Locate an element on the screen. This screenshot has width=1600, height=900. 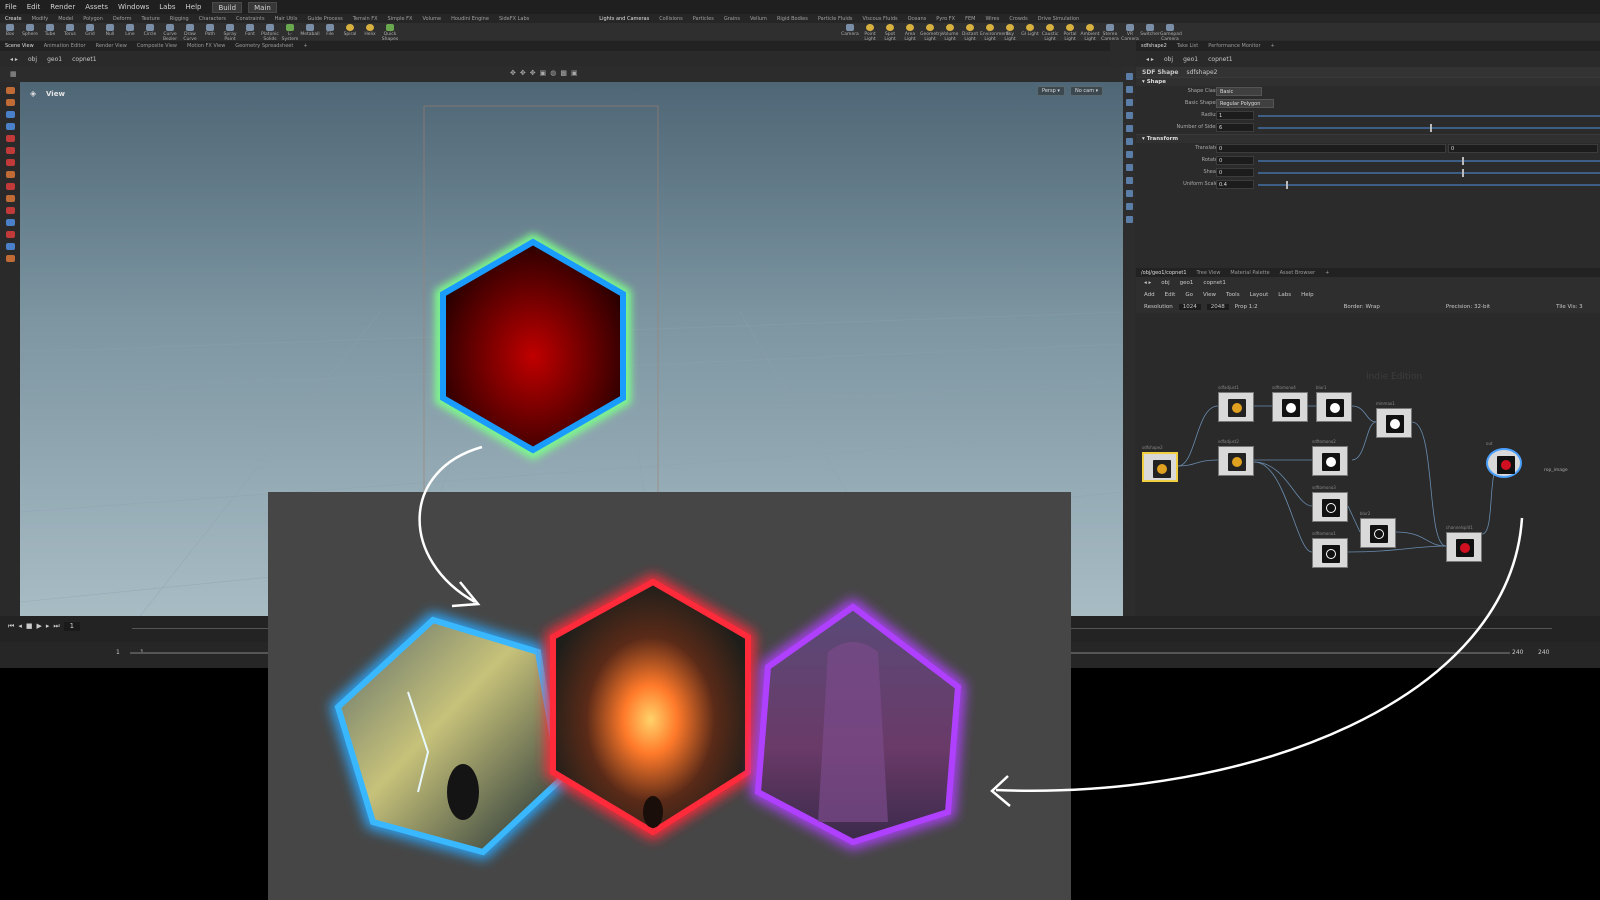
tool-platonic: Platonic Solids is located at coordinates (270, 32).